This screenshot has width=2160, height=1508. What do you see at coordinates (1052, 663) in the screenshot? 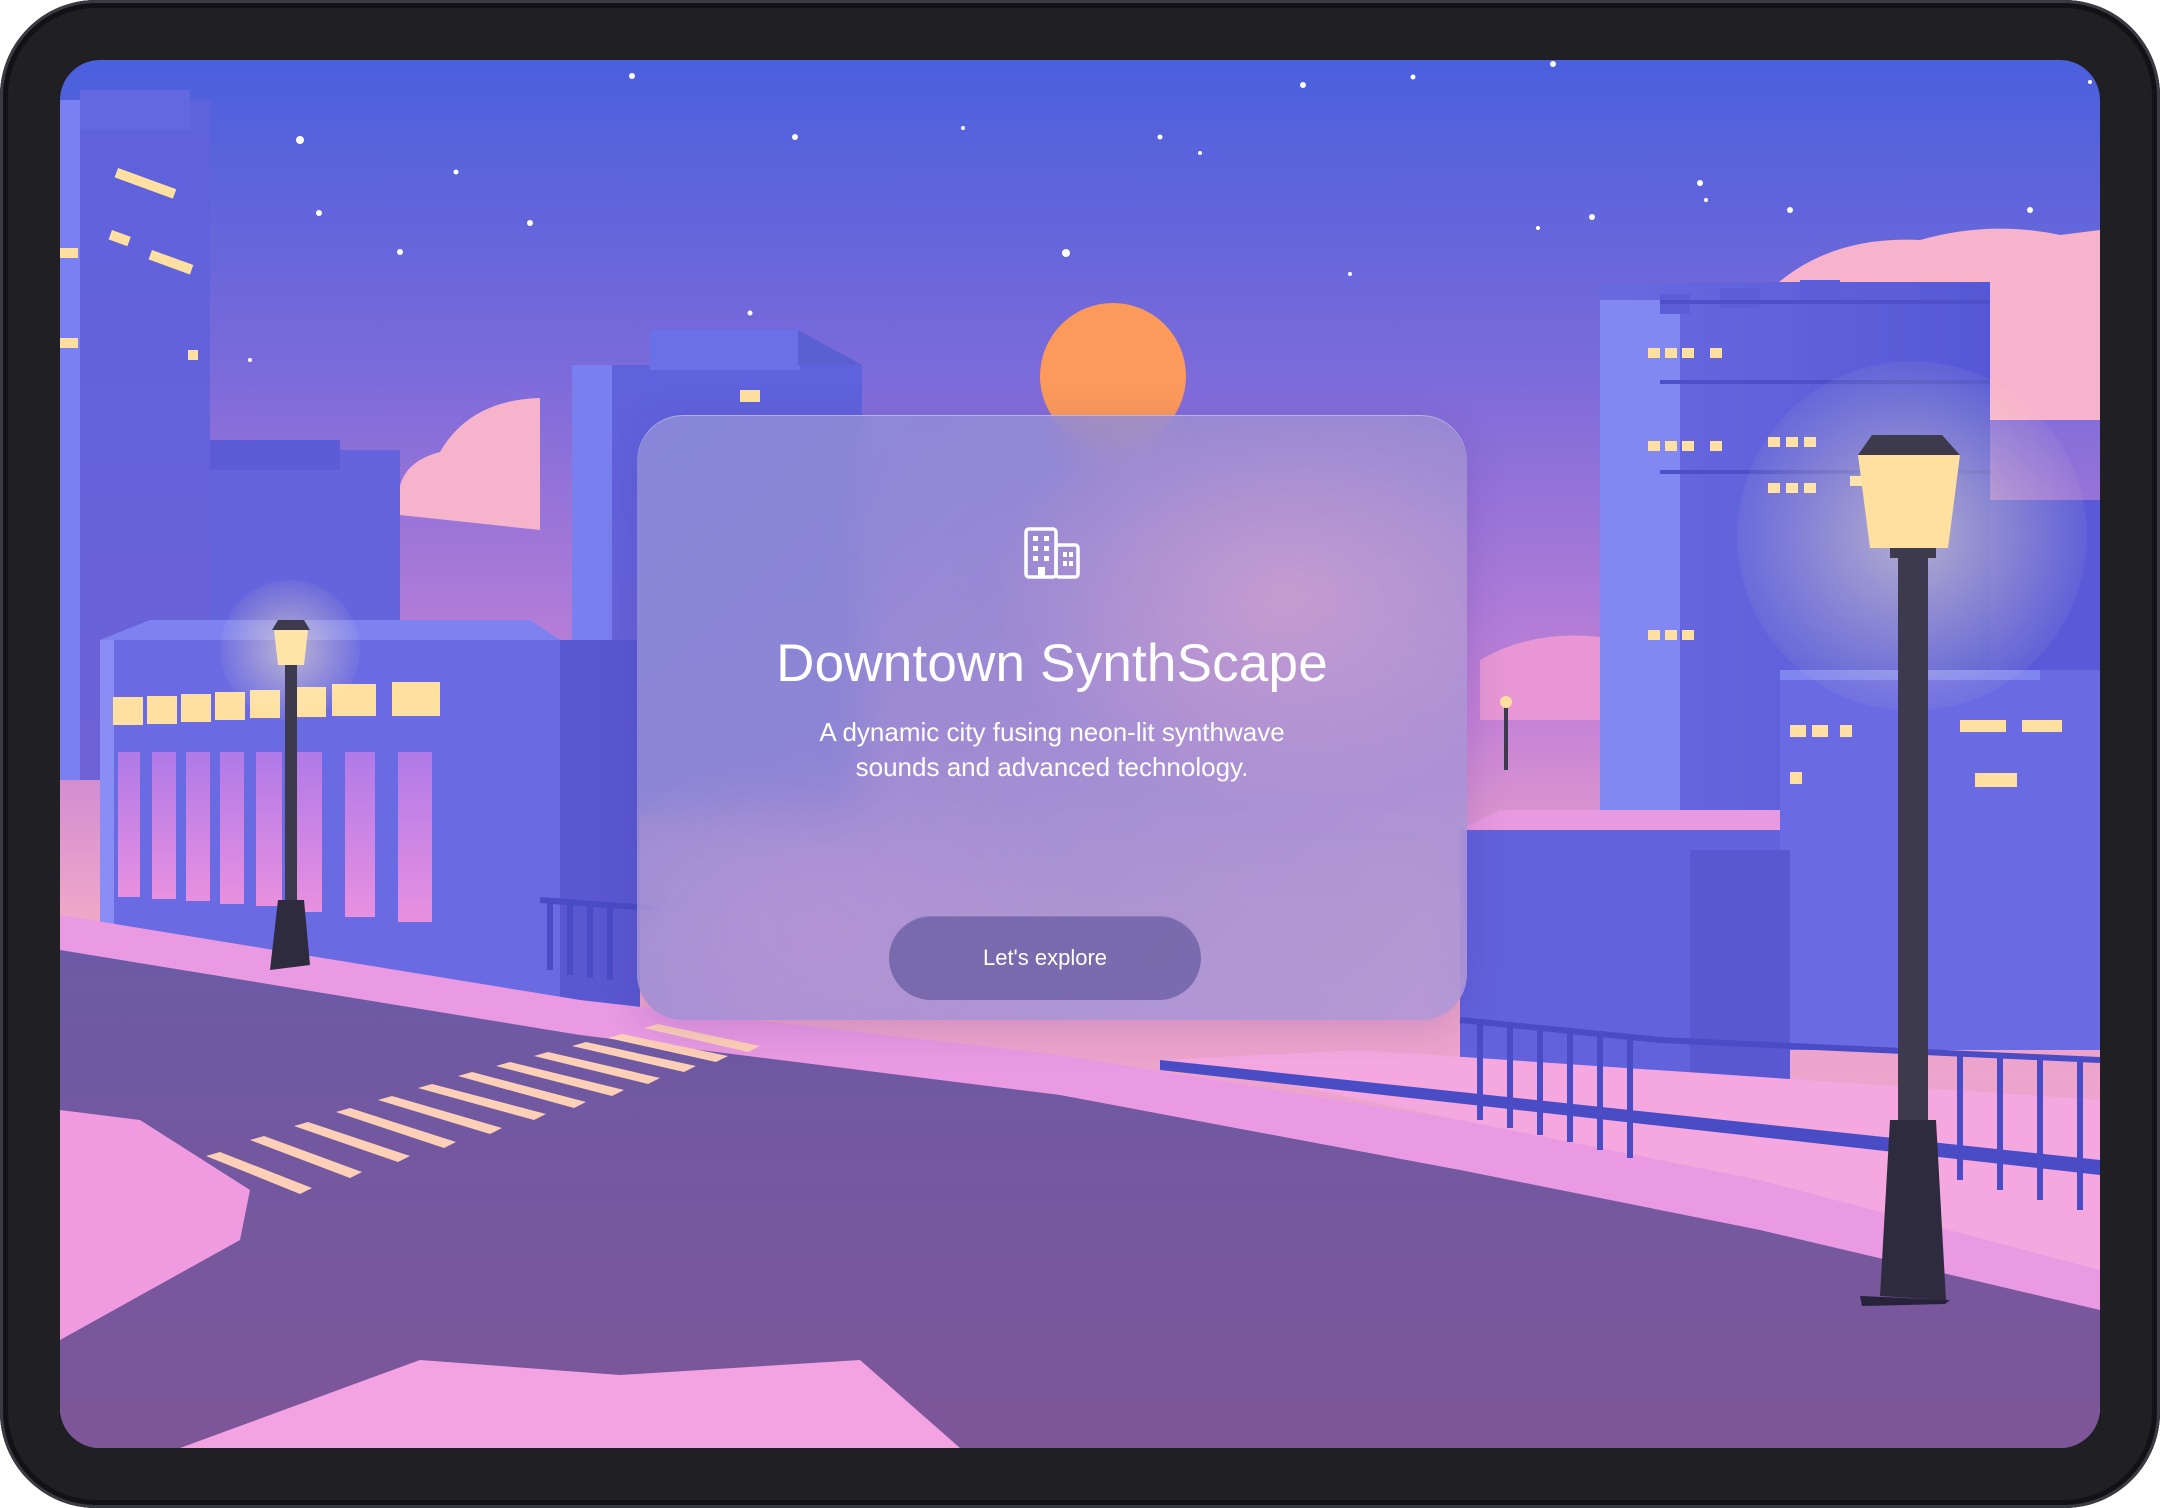
I see `page-title: Downtown SynthScape` at bounding box center [1052, 663].